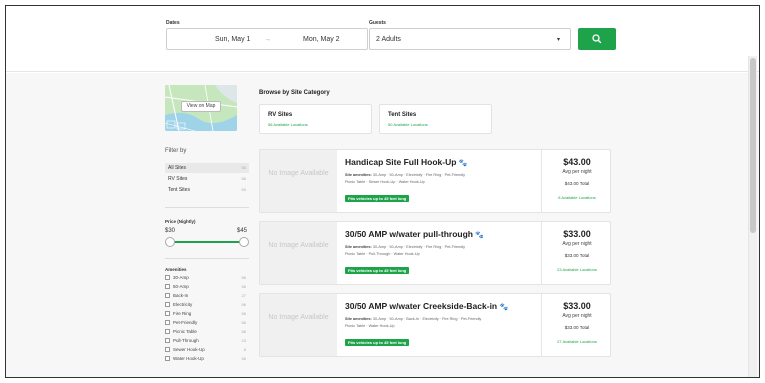  Describe the element at coordinates (181, 277) in the screenshot. I see `amenity-label: 30-Amp` at that location.